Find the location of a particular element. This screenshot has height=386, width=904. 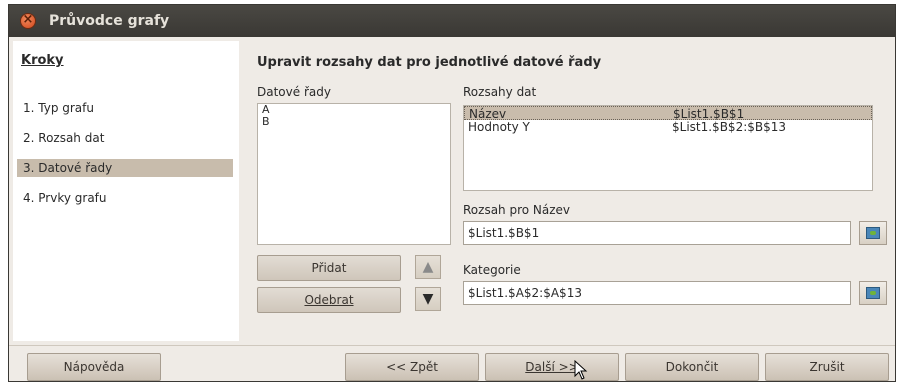

data-series-list: A B is located at coordinates (354, 174).